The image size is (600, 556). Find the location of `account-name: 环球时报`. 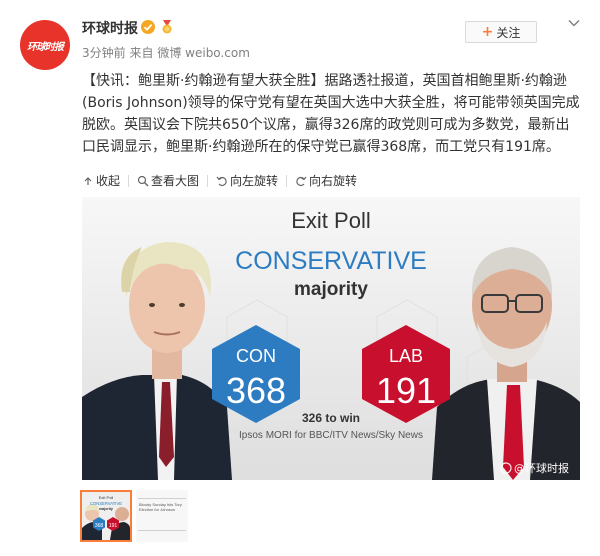

account-name: 环球时报 is located at coordinates (110, 28).